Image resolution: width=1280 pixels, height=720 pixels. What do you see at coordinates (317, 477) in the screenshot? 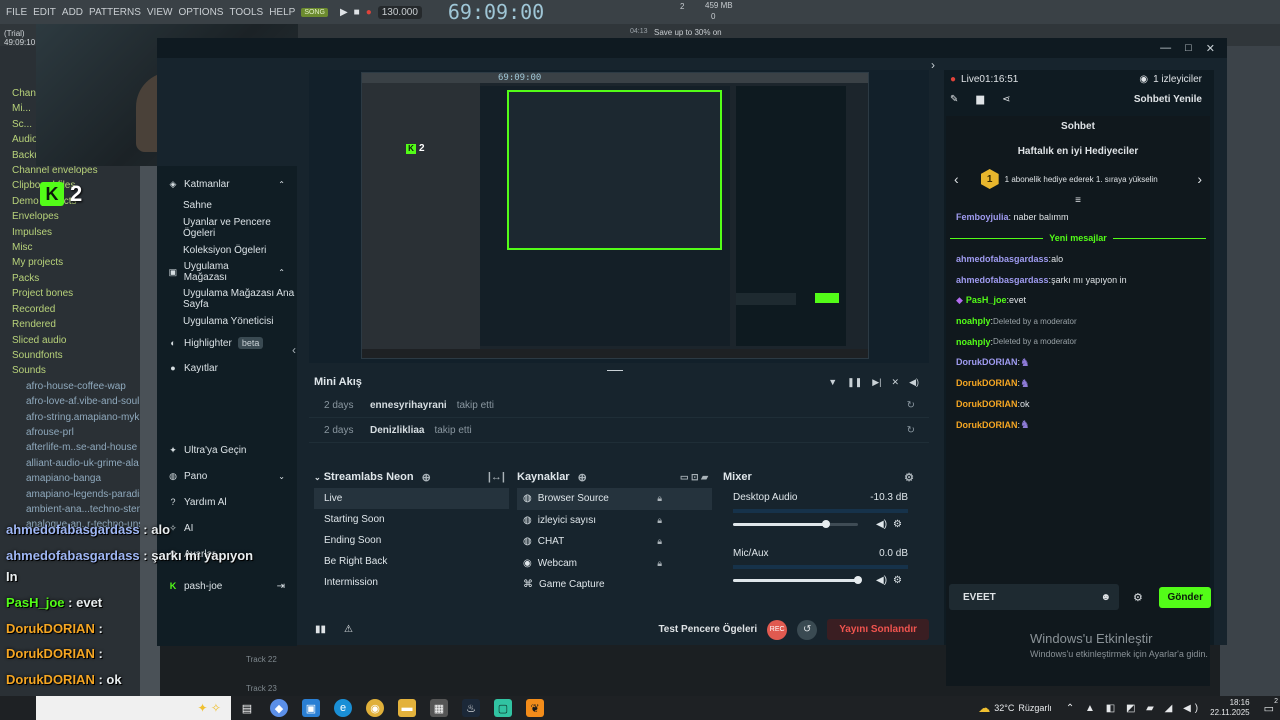
I see `chevron-down-icon: ⌄` at bounding box center [317, 477].